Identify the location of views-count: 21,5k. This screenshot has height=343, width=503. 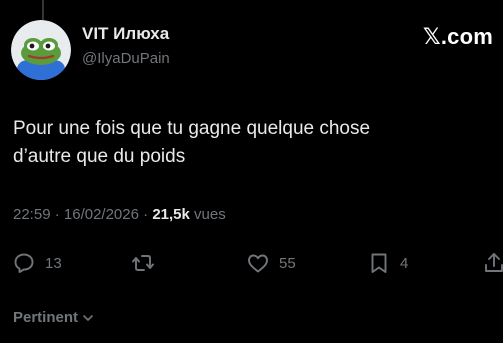
(171, 214).